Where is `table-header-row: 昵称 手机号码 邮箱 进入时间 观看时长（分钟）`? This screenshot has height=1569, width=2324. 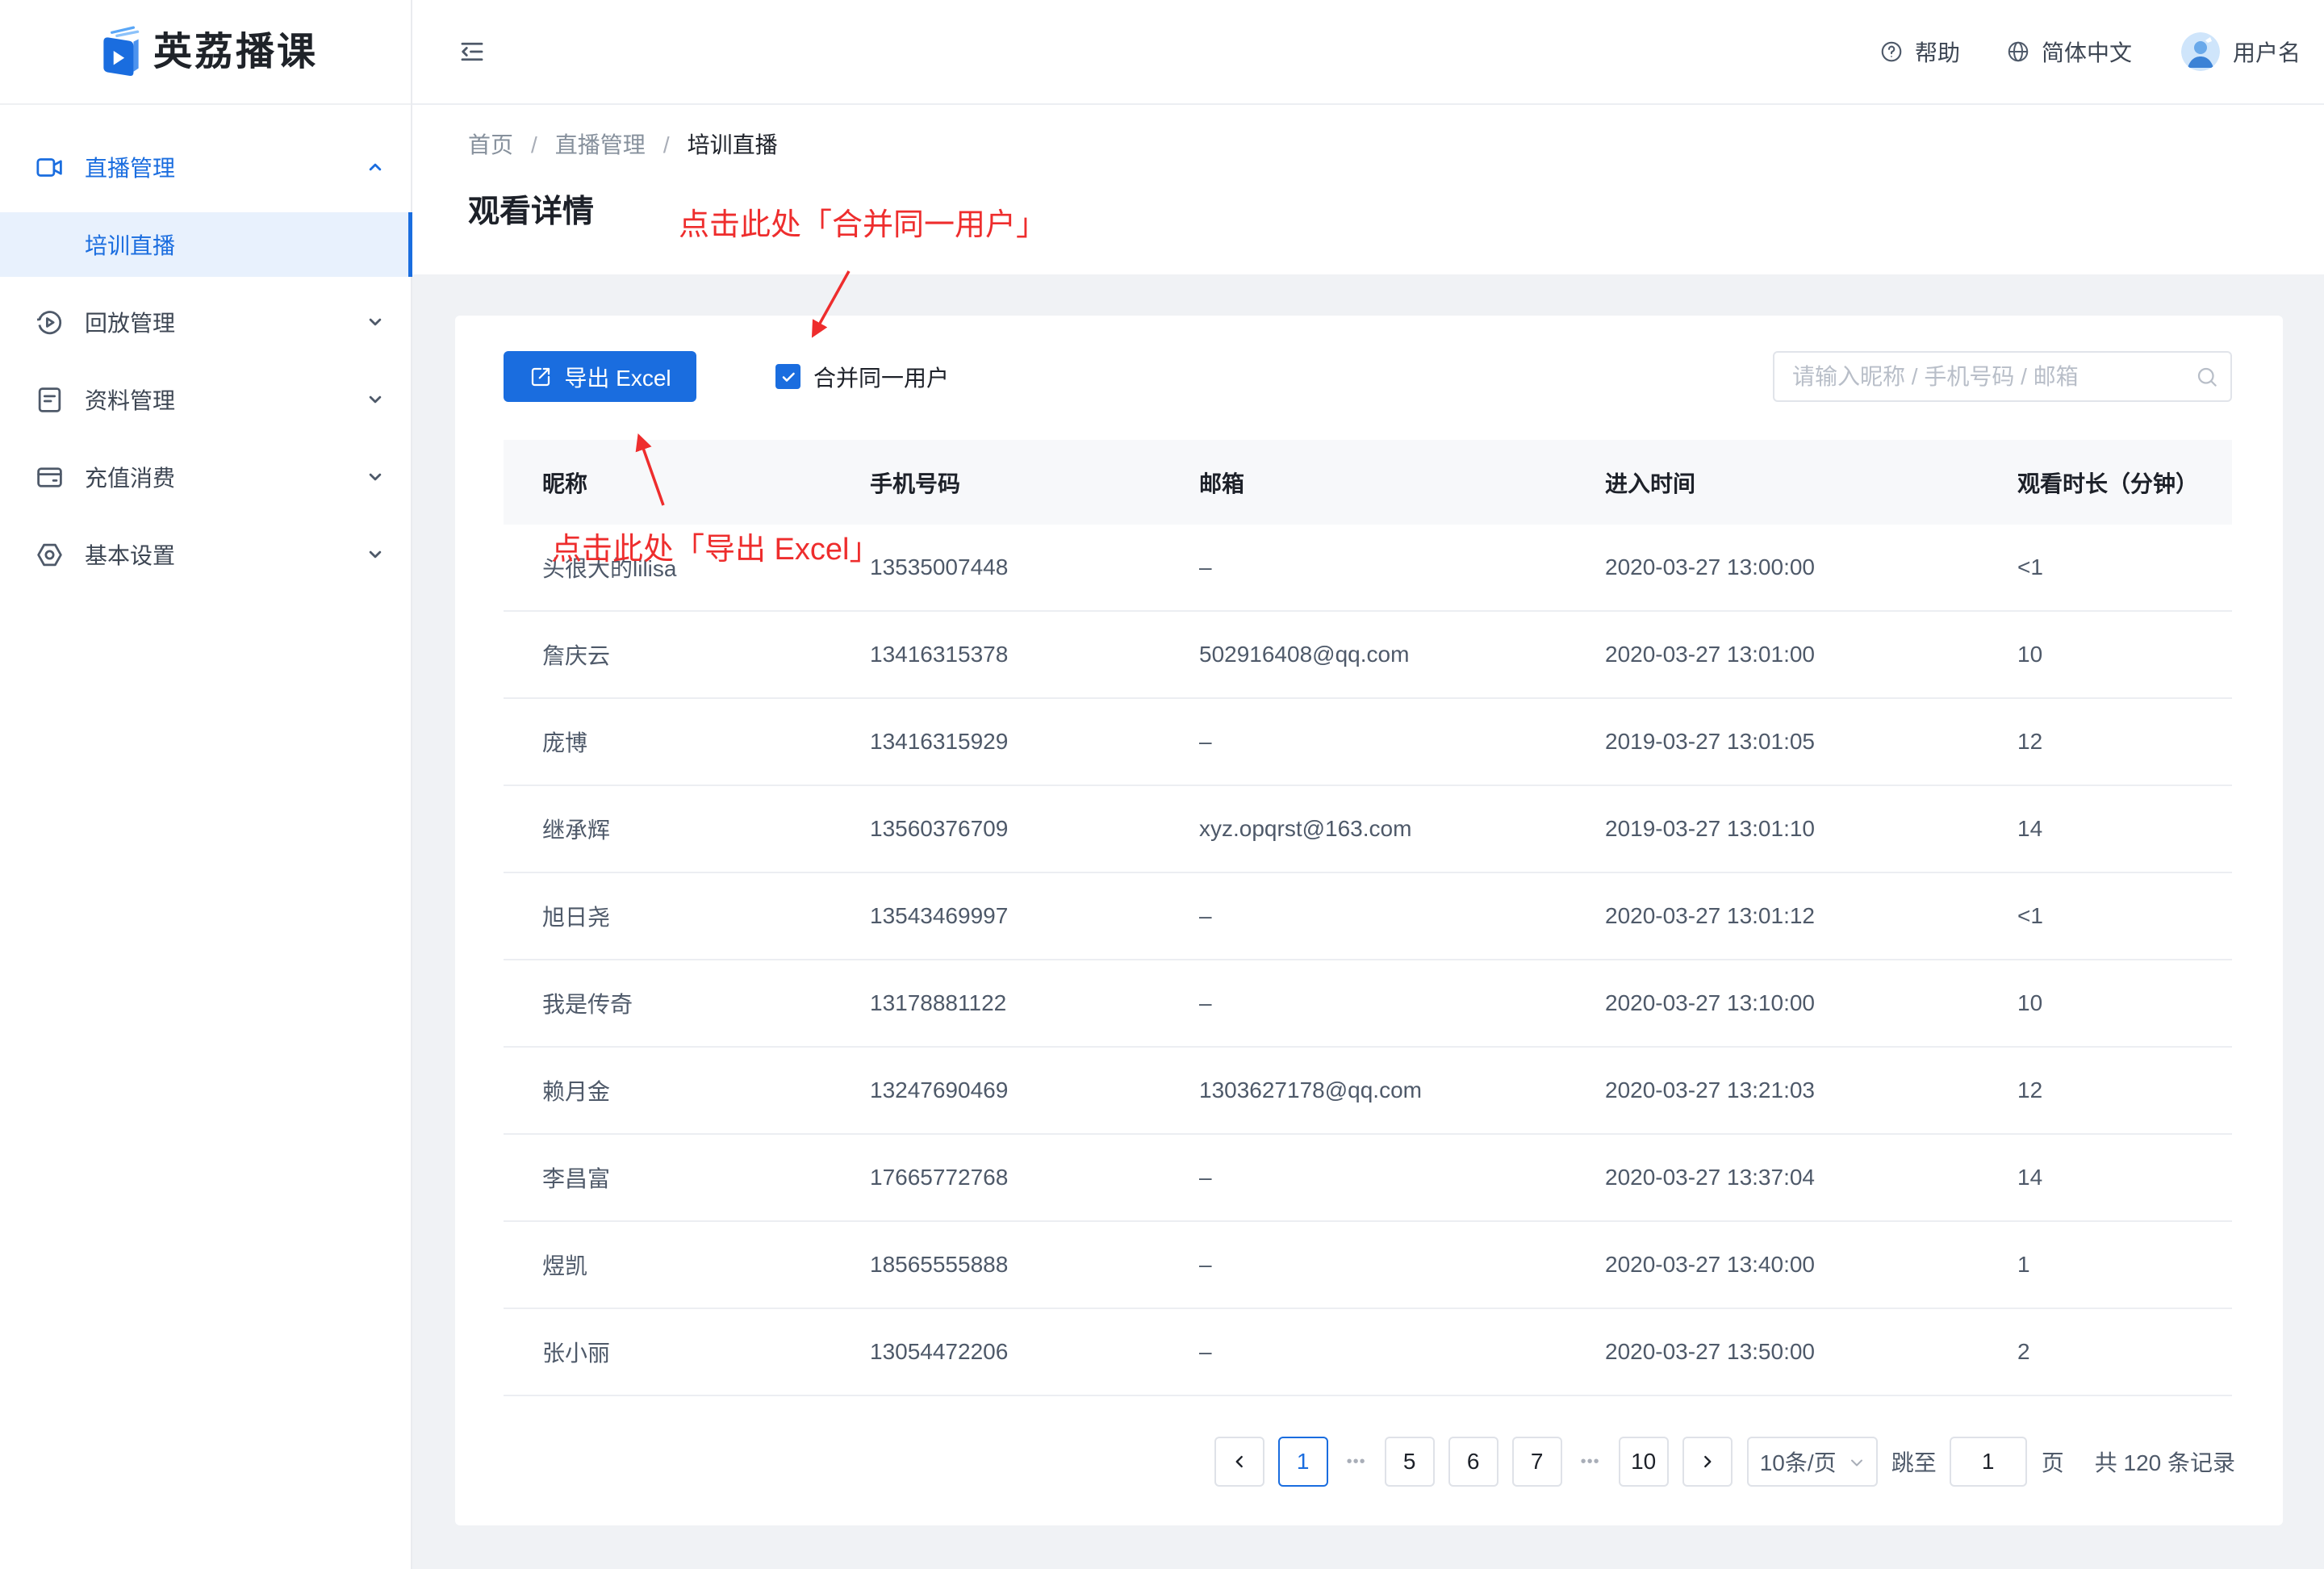
table-header-row: 昵称 手机号码 邮箱 进入时间 观看时长（分钟） is located at coordinates (1368, 482).